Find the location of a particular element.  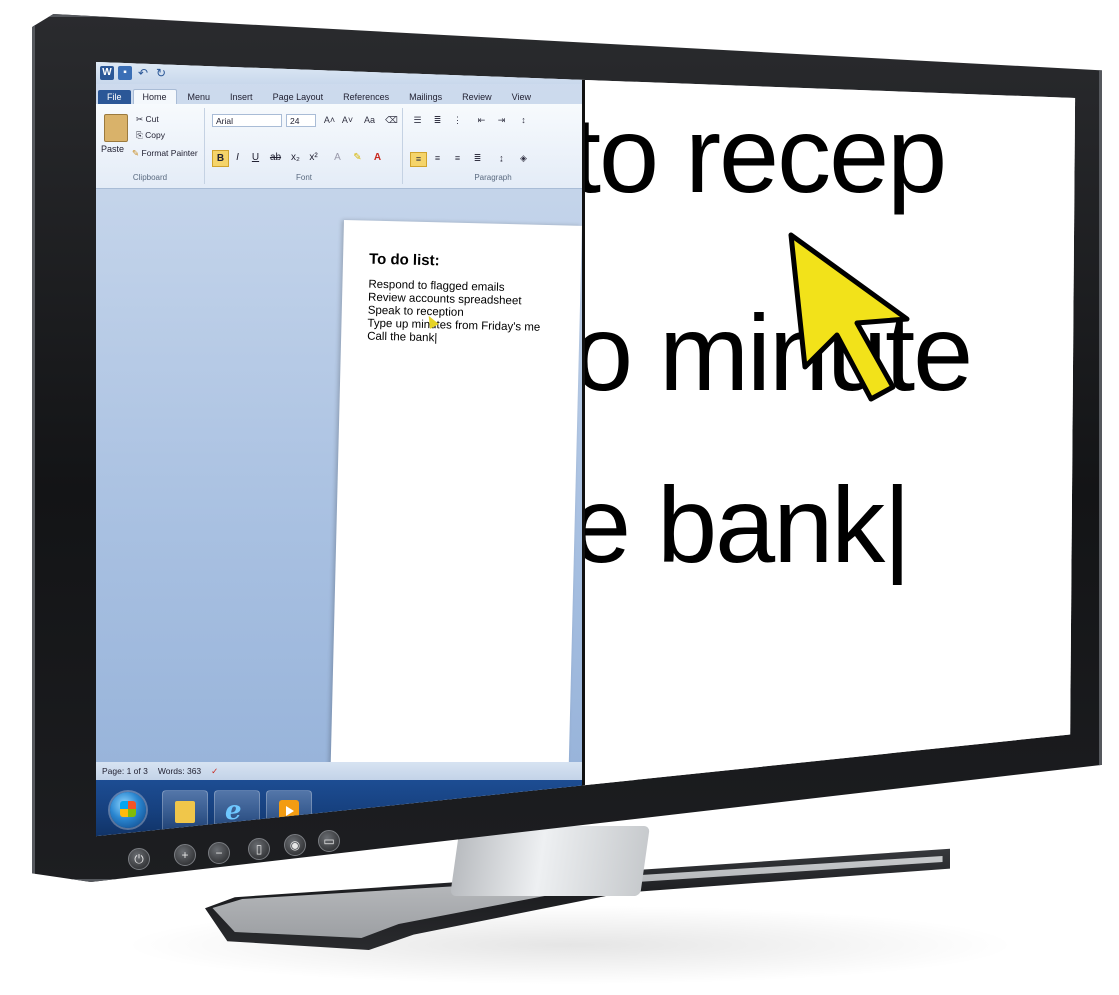

word-count: Words: 363 is located at coordinates (179, 771).